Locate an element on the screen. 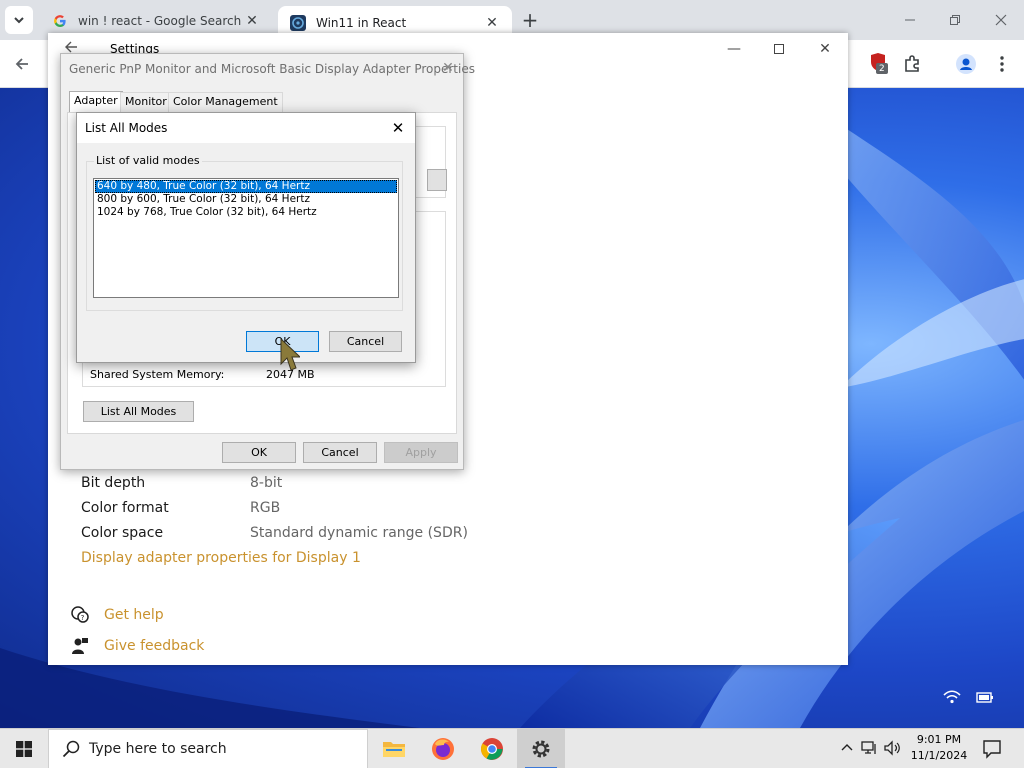 Image resolution: width=1024 pixels, height=768 pixels. close-window-button is located at coordinates (1001, 20).